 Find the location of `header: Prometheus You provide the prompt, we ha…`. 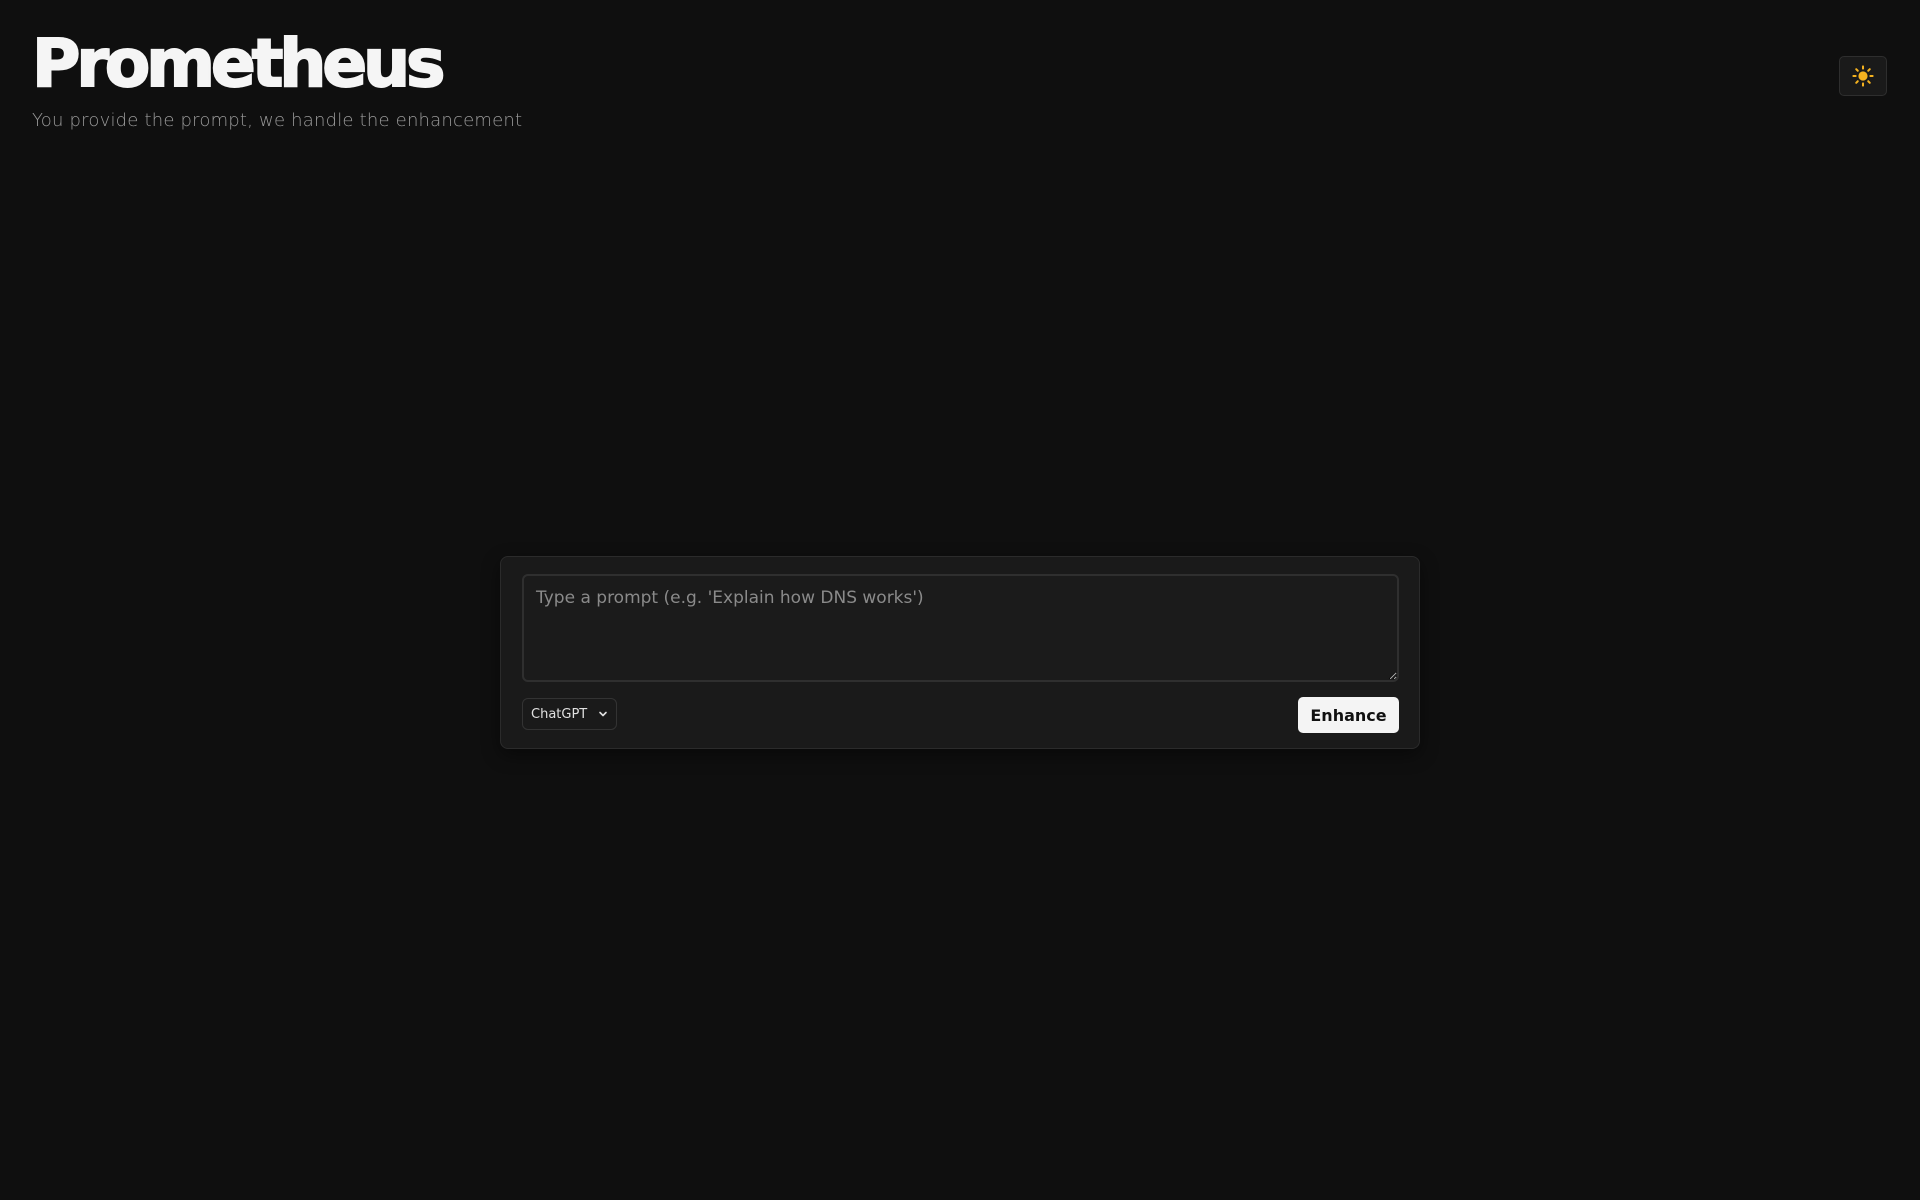

header: Prometheus You provide the prompt, we ha… is located at coordinates (277, 78).